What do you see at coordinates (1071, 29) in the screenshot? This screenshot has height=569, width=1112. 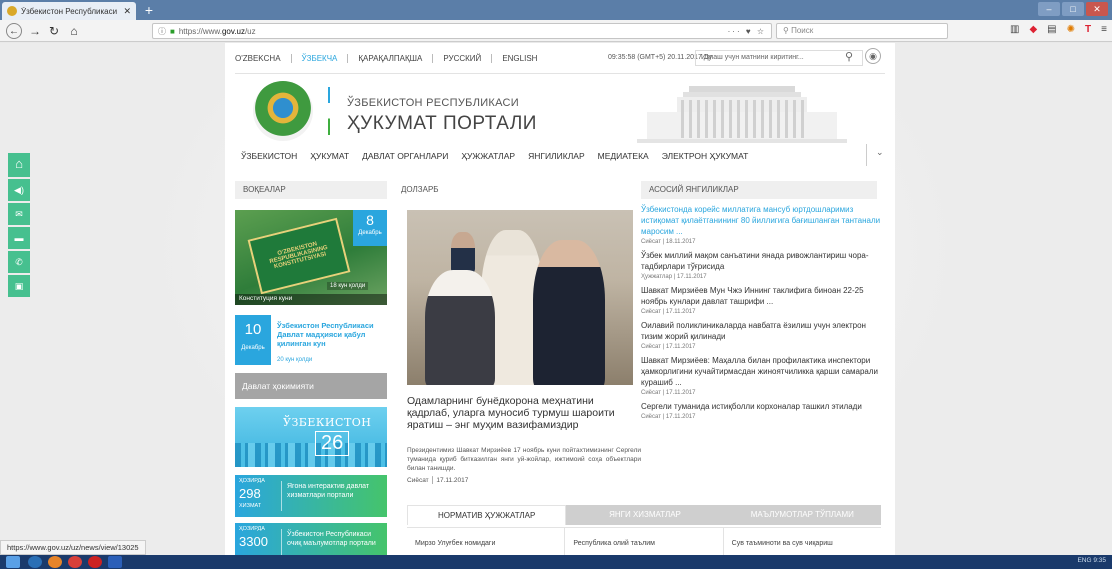 I see `extension-icon: ✺` at bounding box center [1071, 29].